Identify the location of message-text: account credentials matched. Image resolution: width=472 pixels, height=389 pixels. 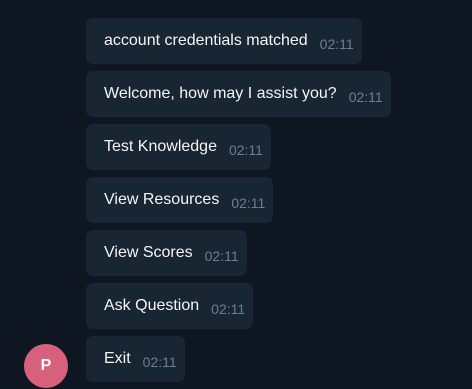
(206, 40).